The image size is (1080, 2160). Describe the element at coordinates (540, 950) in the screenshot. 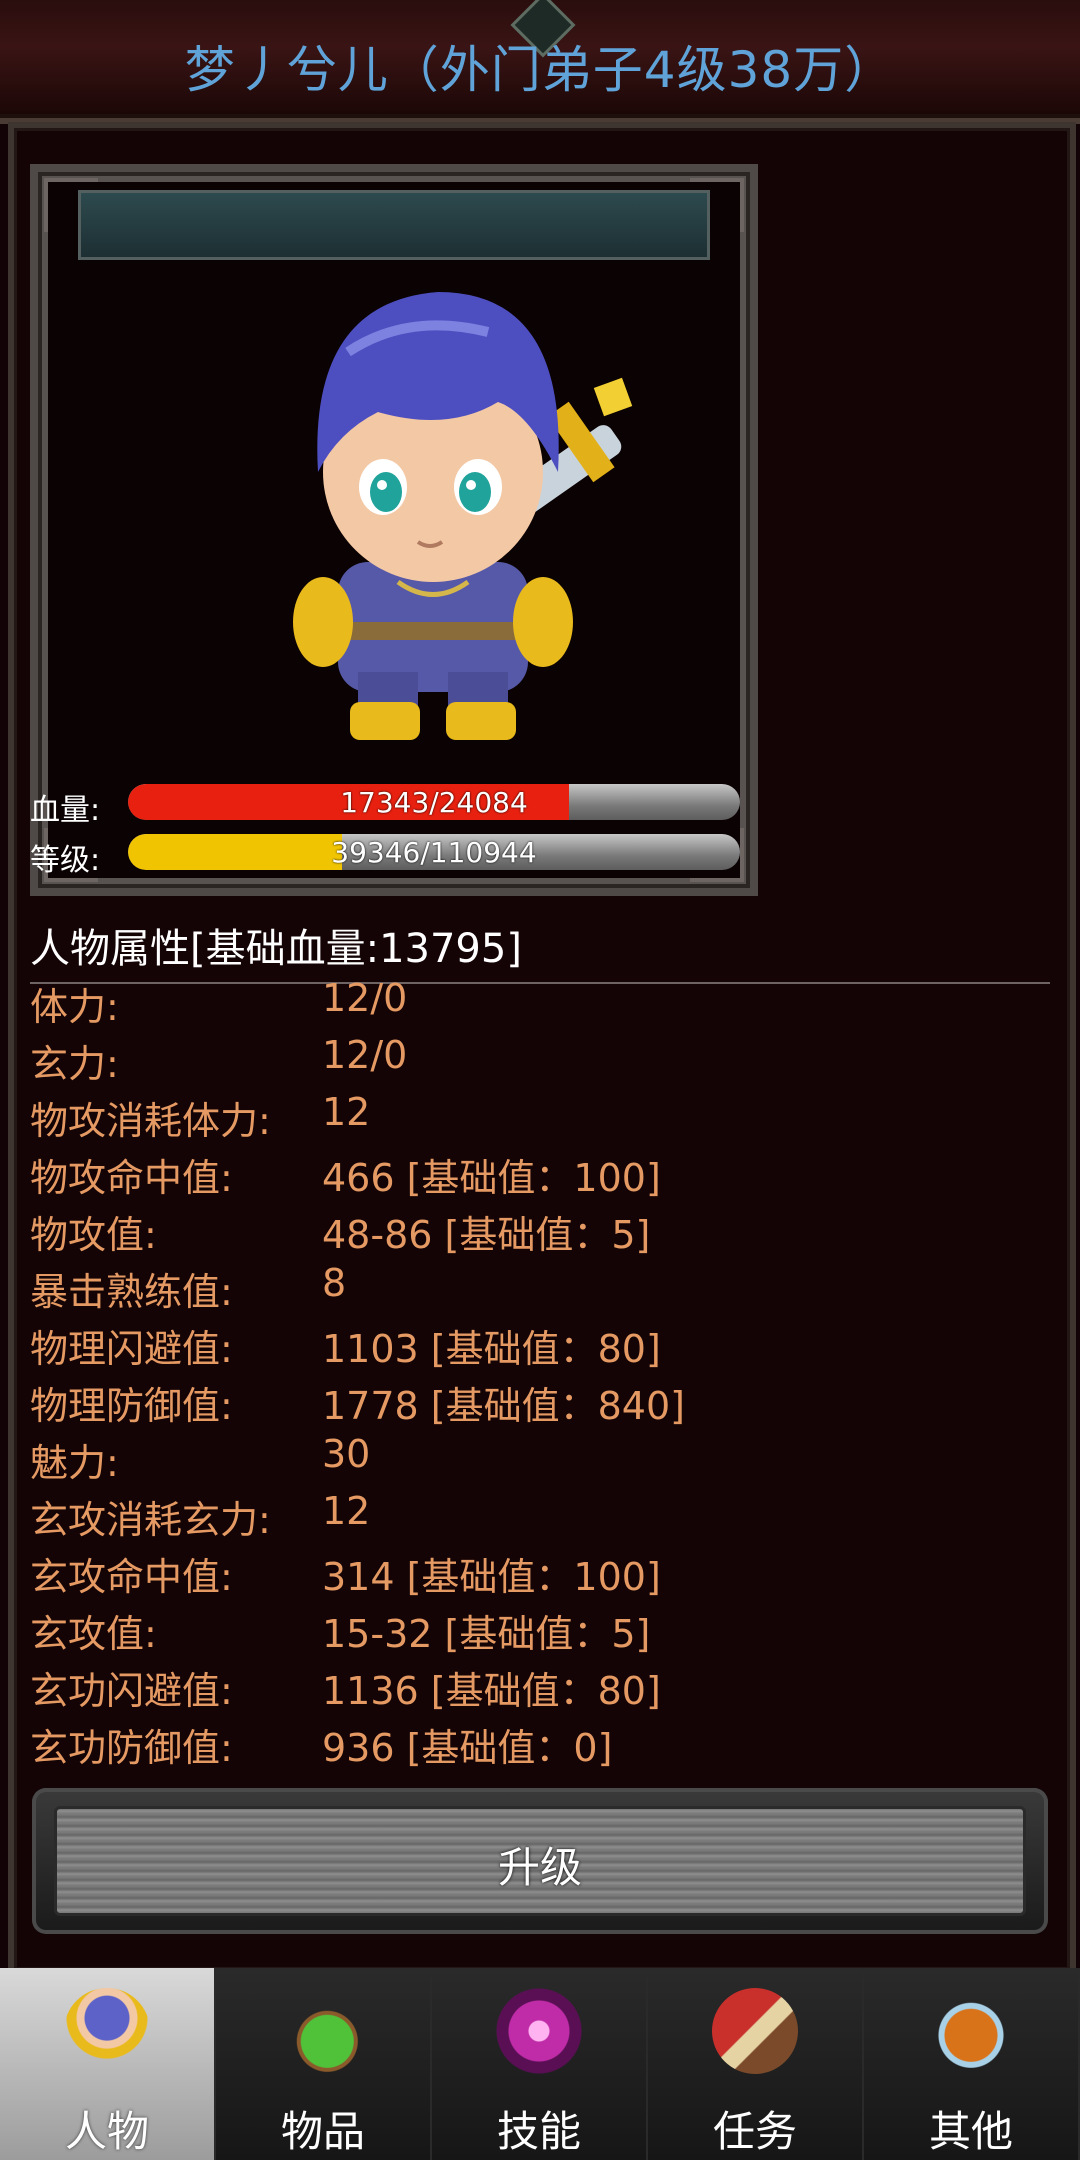

I see `attributes-header: 人物属性[基础血量:13795]` at that location.